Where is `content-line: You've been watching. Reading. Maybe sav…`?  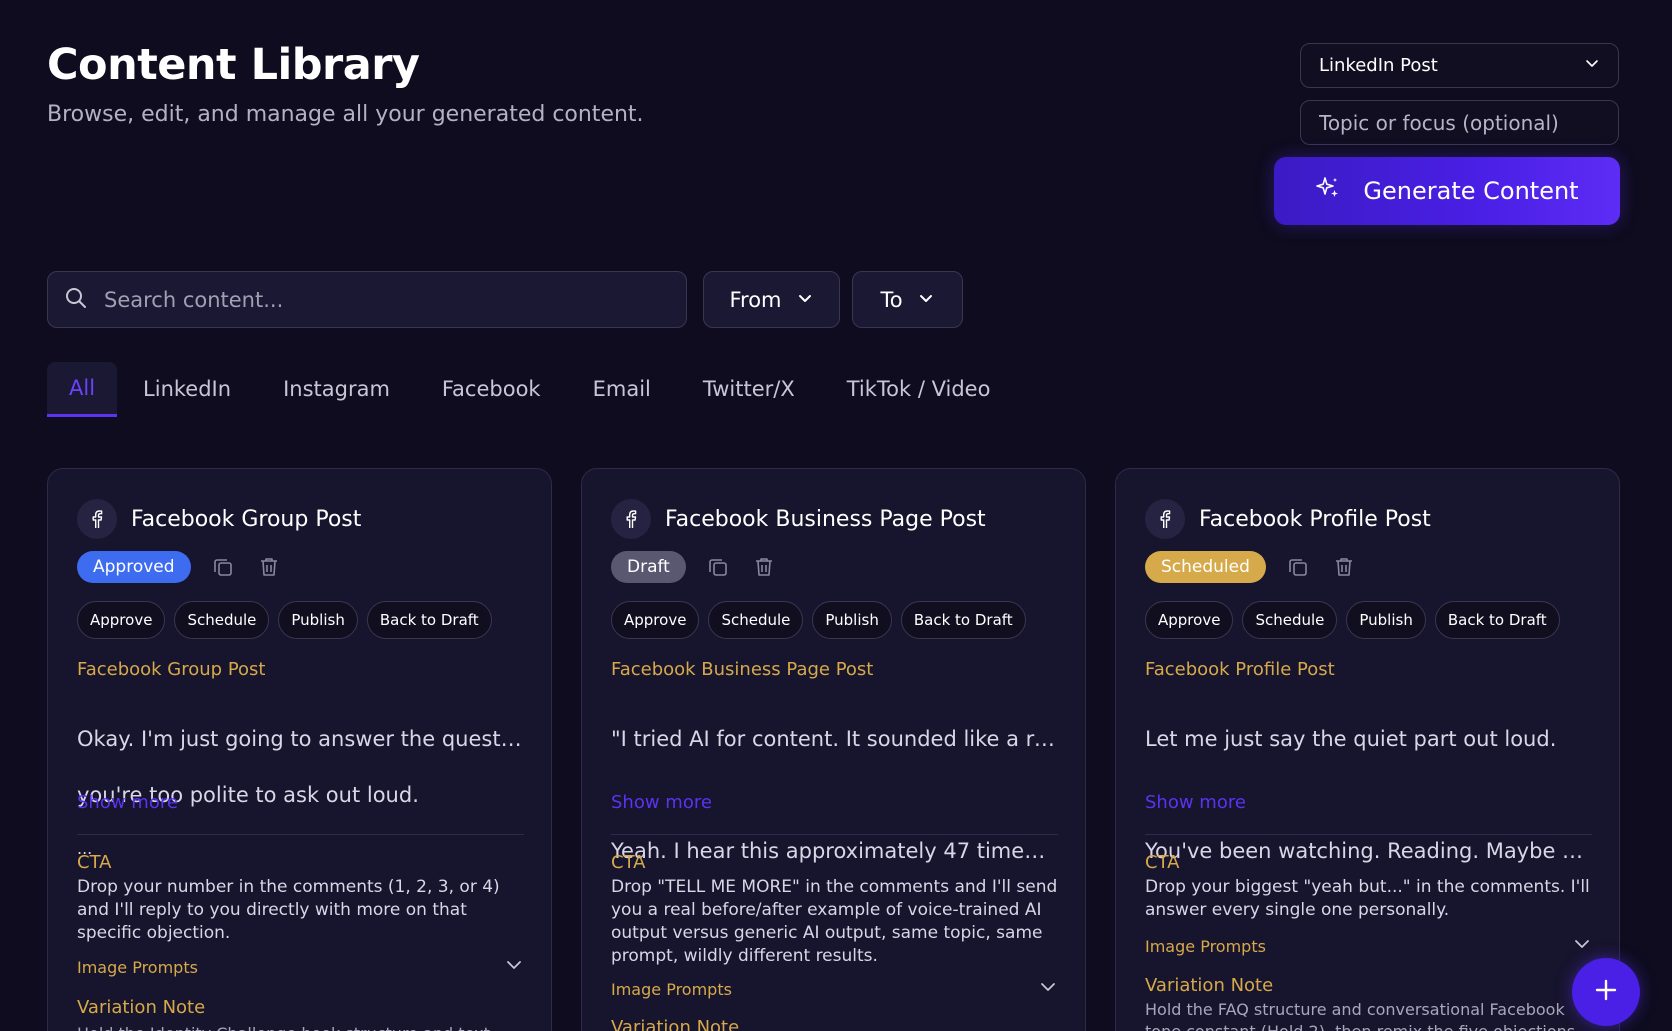
content-line: You've been watching. Reading. Maybe sav… is located at coordinates (1367, 851).